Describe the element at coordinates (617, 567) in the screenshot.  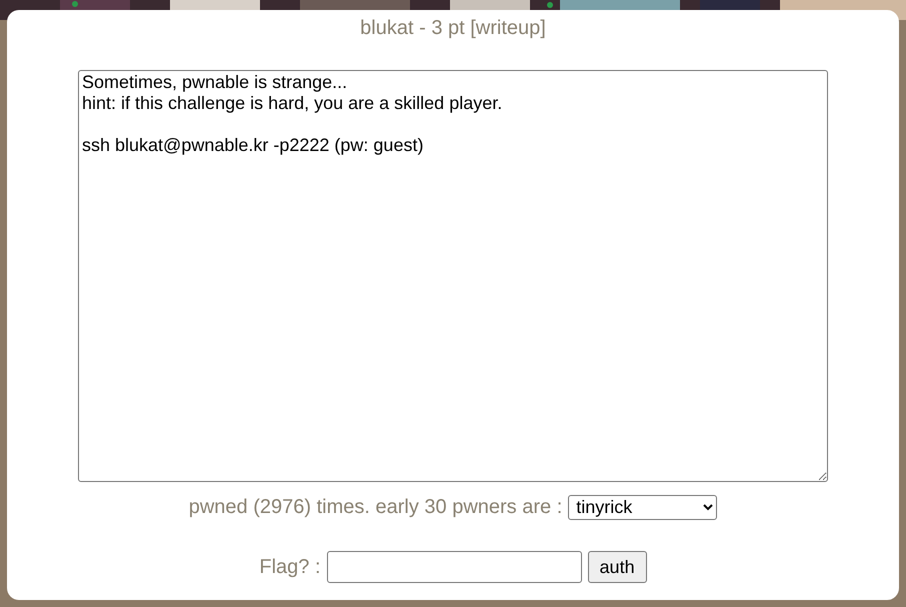
I see `auth-button: auth` at that location.